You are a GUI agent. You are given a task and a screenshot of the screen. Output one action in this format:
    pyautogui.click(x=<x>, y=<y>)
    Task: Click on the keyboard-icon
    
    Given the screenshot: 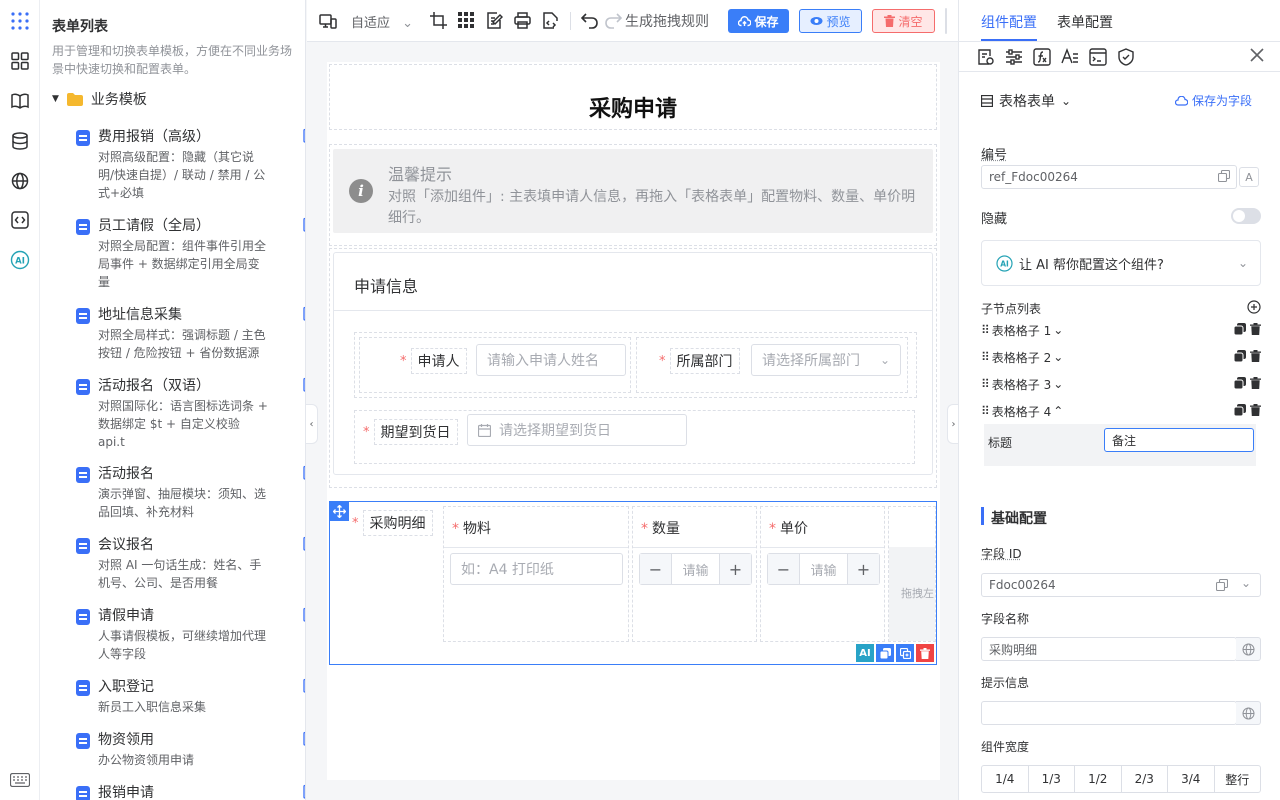 What is the action you would take?
    pyautogui.click(x=20, y=780)
    